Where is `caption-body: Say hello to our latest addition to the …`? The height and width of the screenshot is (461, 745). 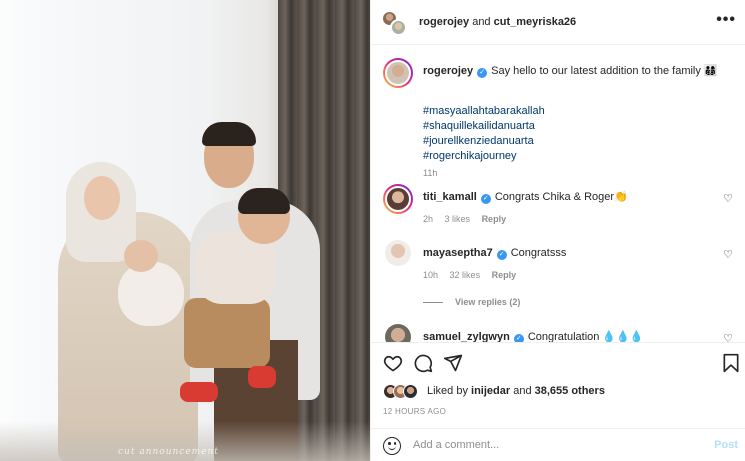
caption-body: Say hello to our latest addition to the … is located at coordinates (604, 71).